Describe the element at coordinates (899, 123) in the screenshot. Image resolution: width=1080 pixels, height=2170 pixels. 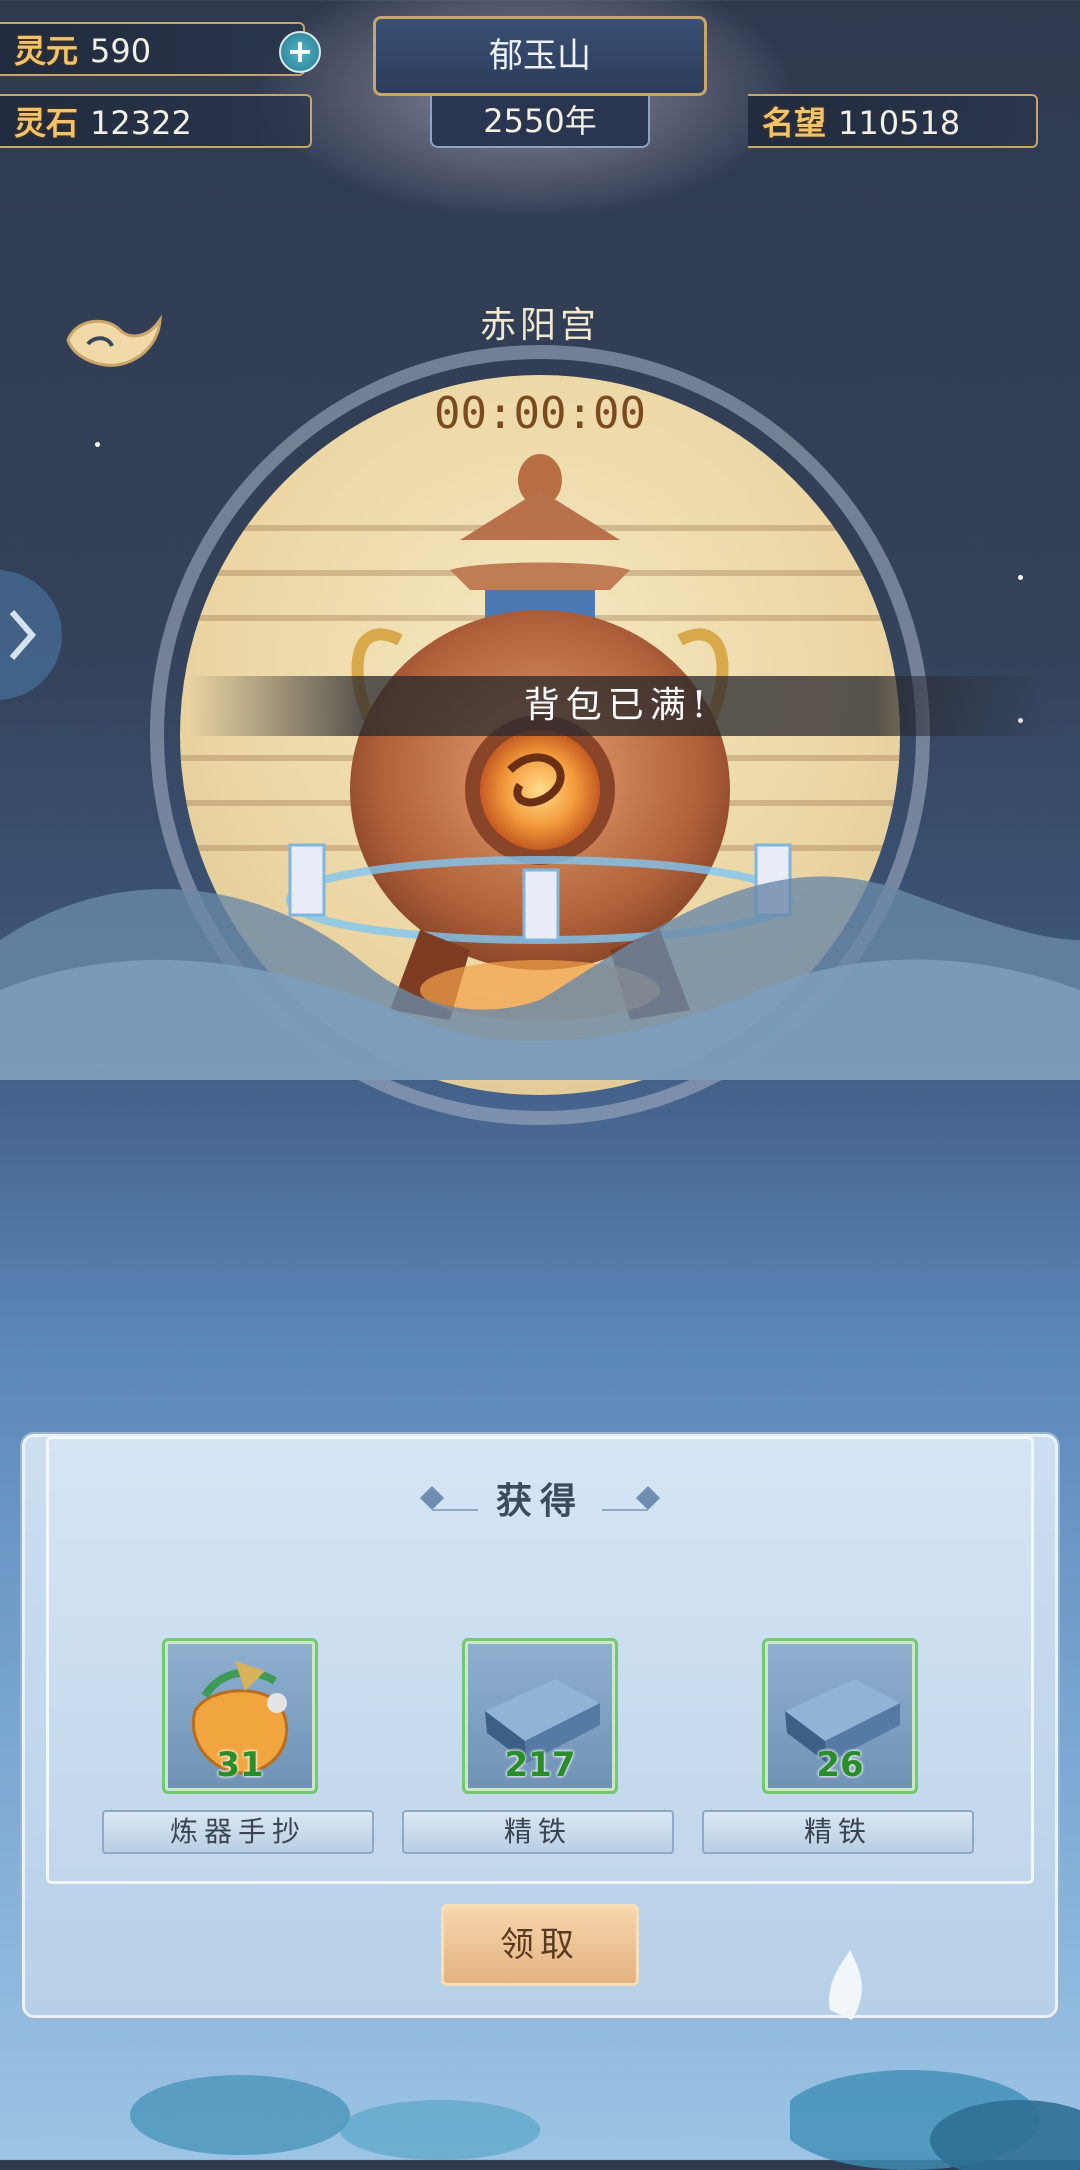
I see `mingwang-value: 110518` at that location.